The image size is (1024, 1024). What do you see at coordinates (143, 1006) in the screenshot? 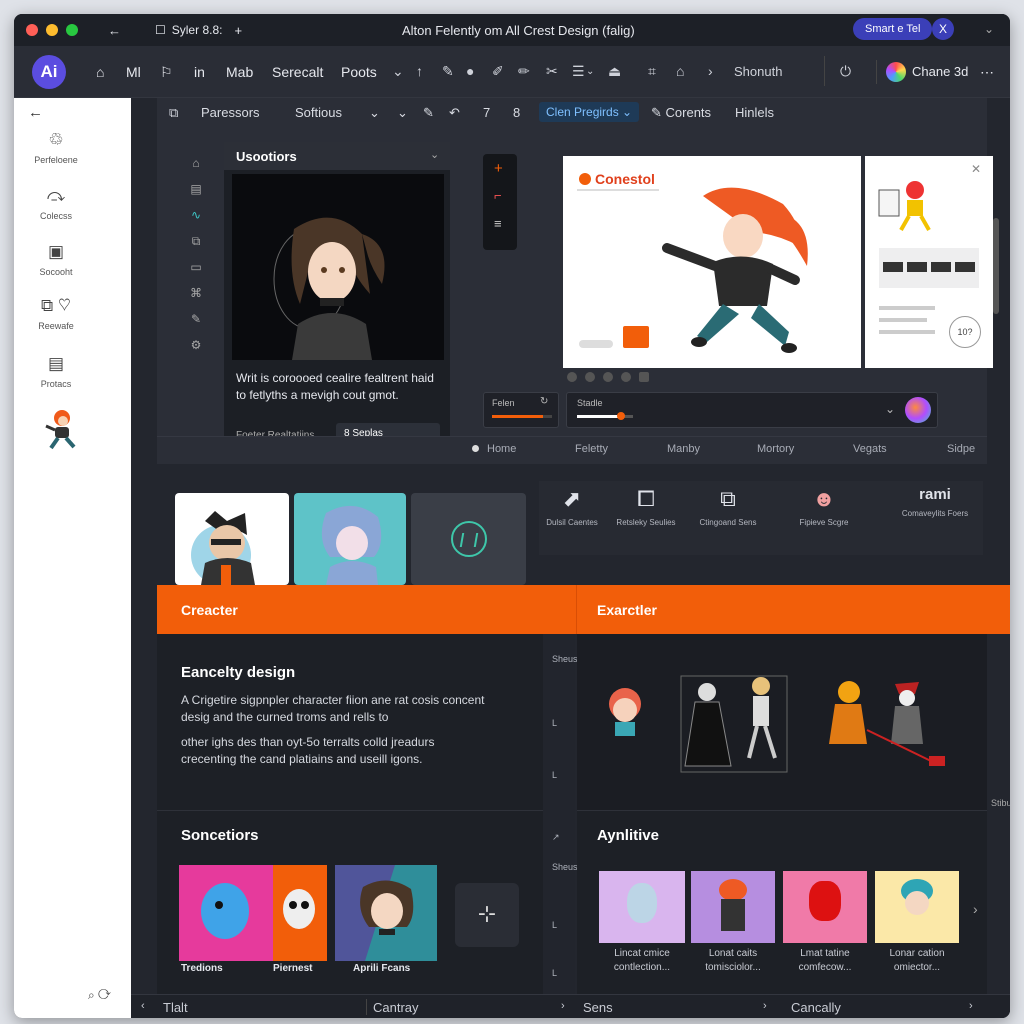
I see `chevron-left-icon: ‹` at bounding box center [143, 1006].